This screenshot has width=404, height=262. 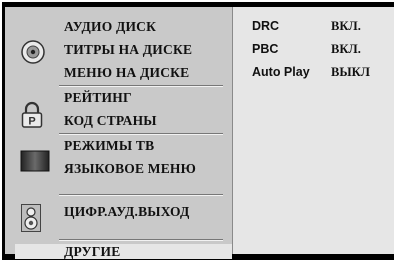 I want to click on menu-item-digital-audio-out: ЦИФР.АУД.ВЫХОД, so click(x=127, y=212).